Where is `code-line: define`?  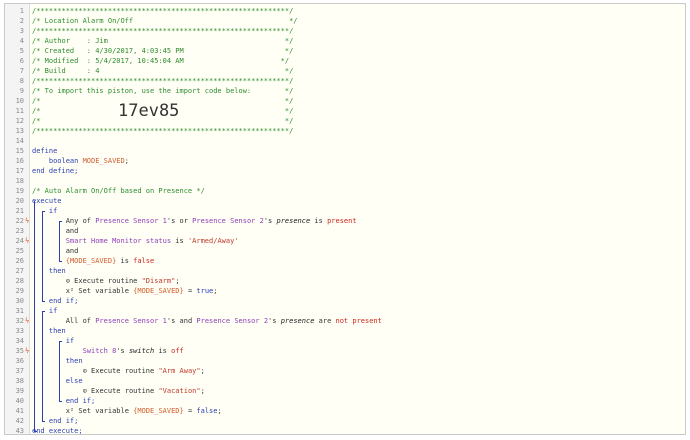
code-line: define is located at coordinates (44, 151).